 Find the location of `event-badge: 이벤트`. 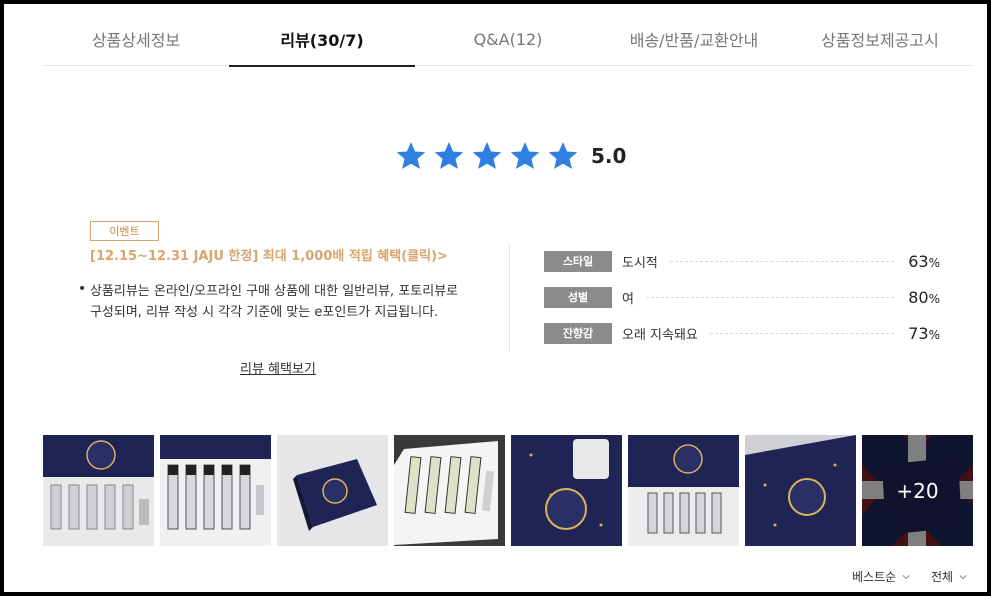

event-badge: 이벤트 is located at coordinates (124, 231).